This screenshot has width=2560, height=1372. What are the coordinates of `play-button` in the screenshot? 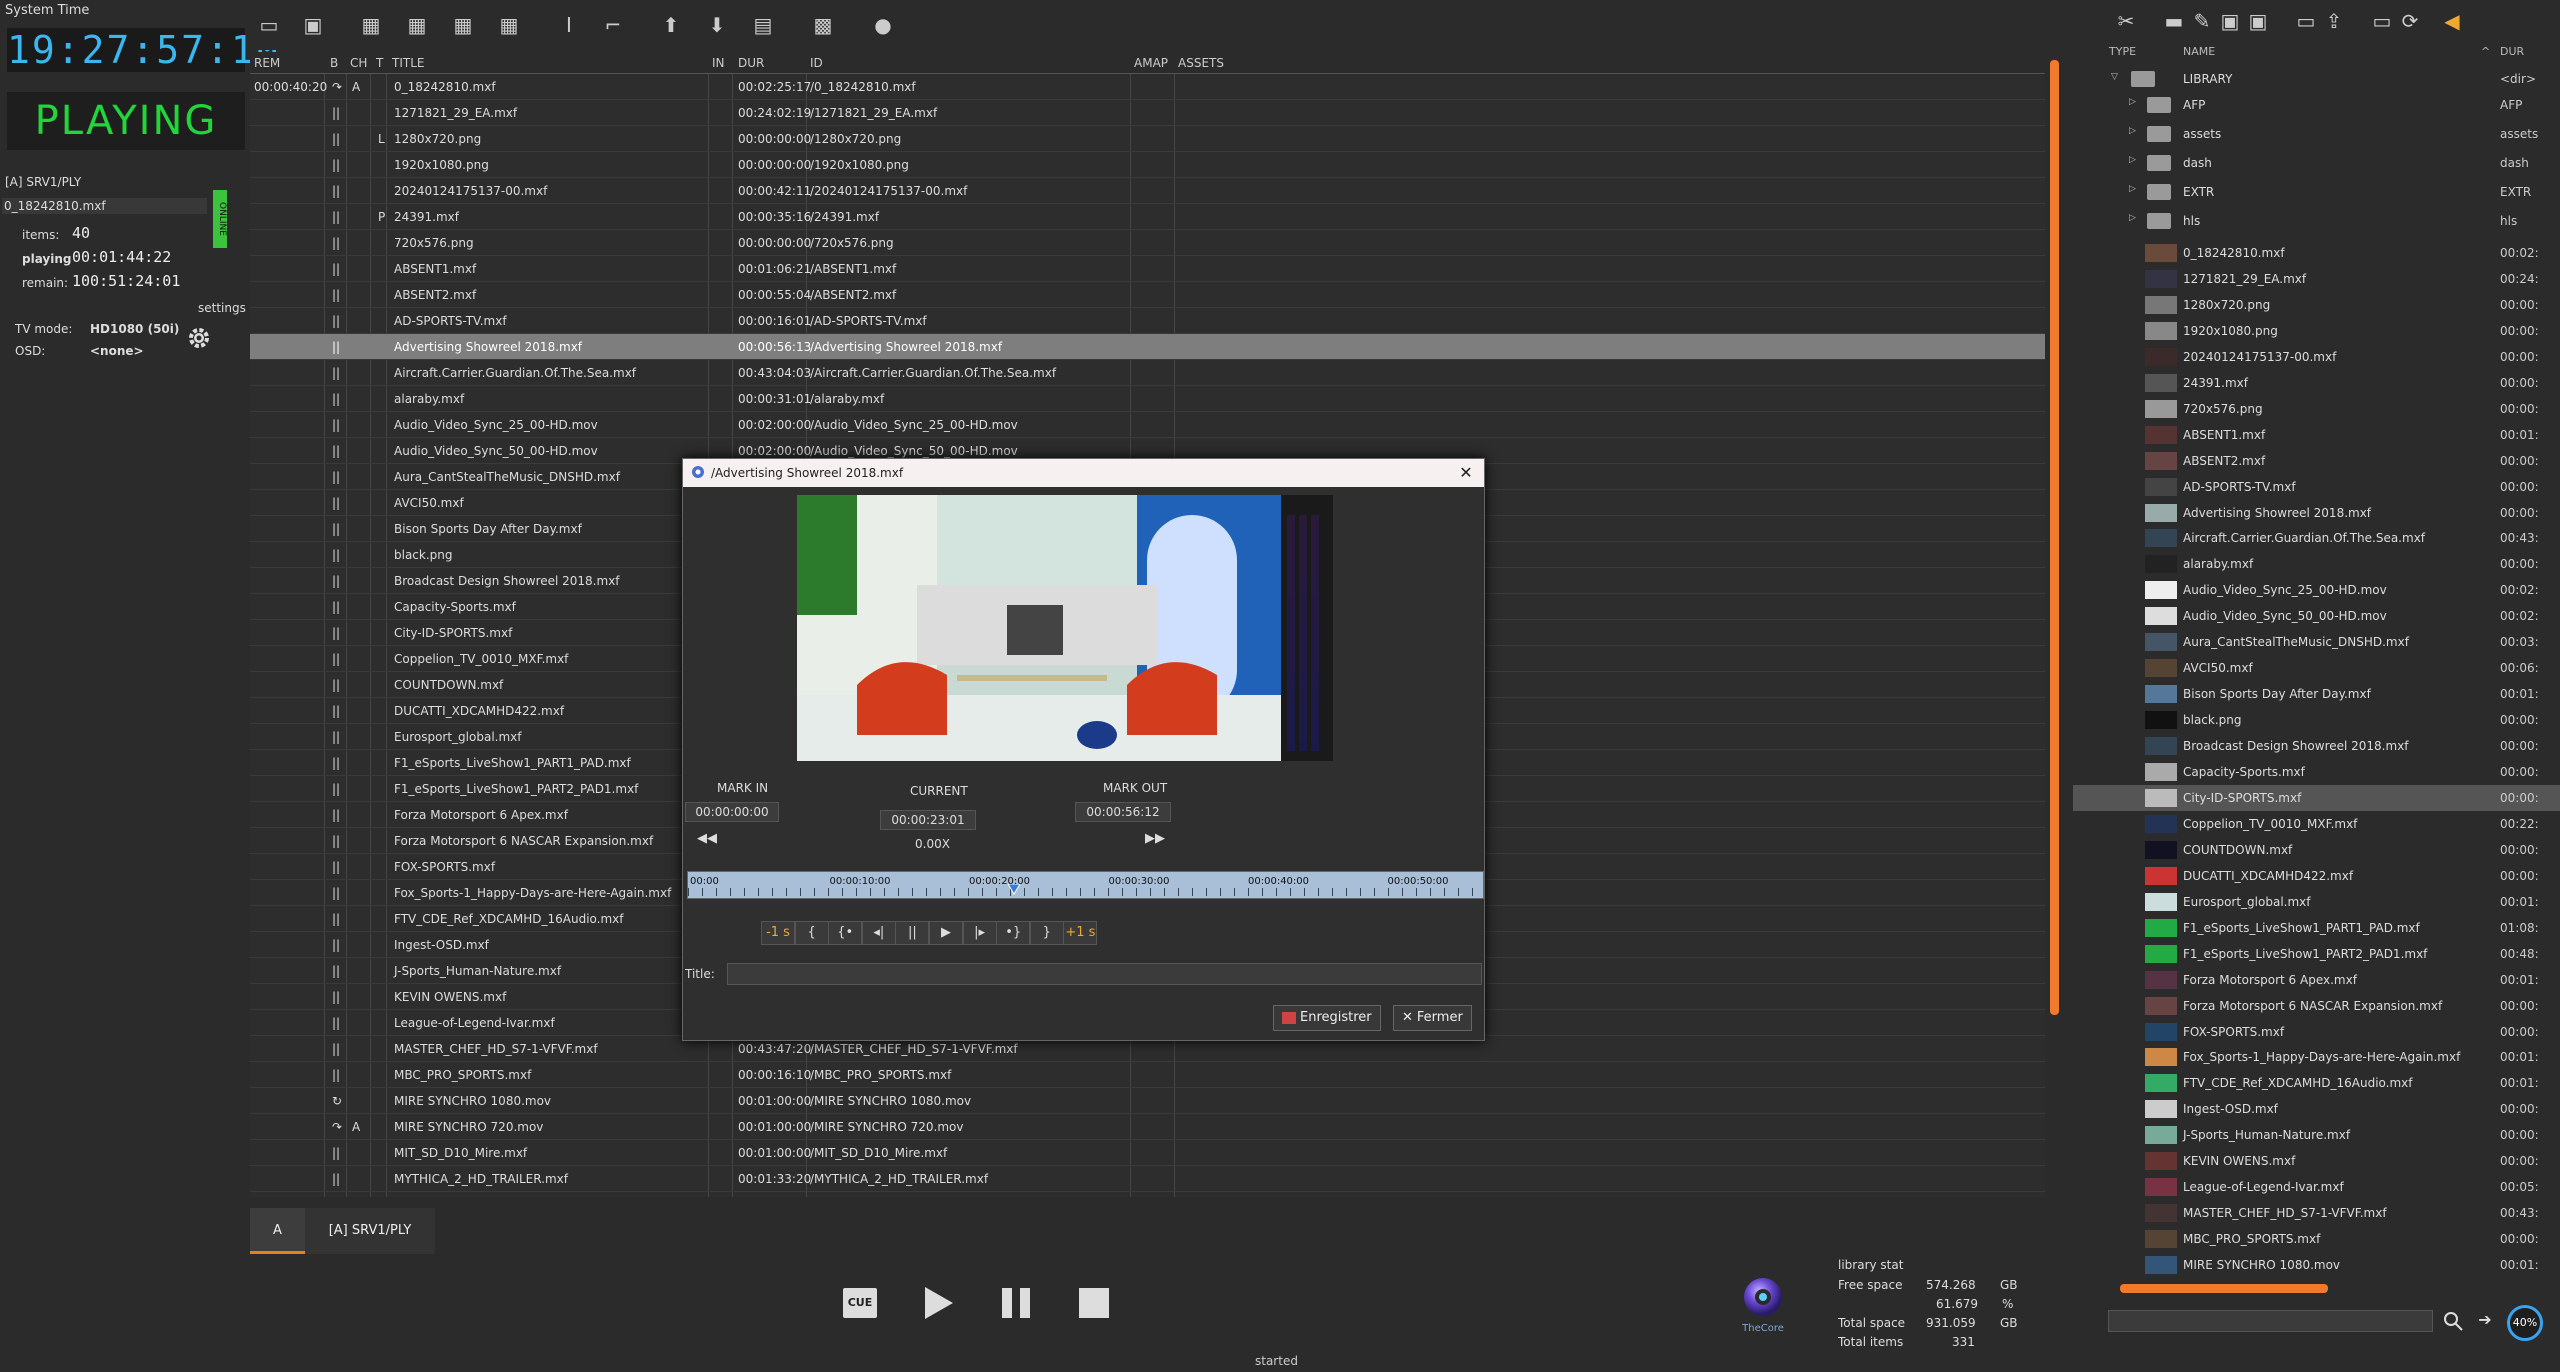 It's located at (938, 1303).